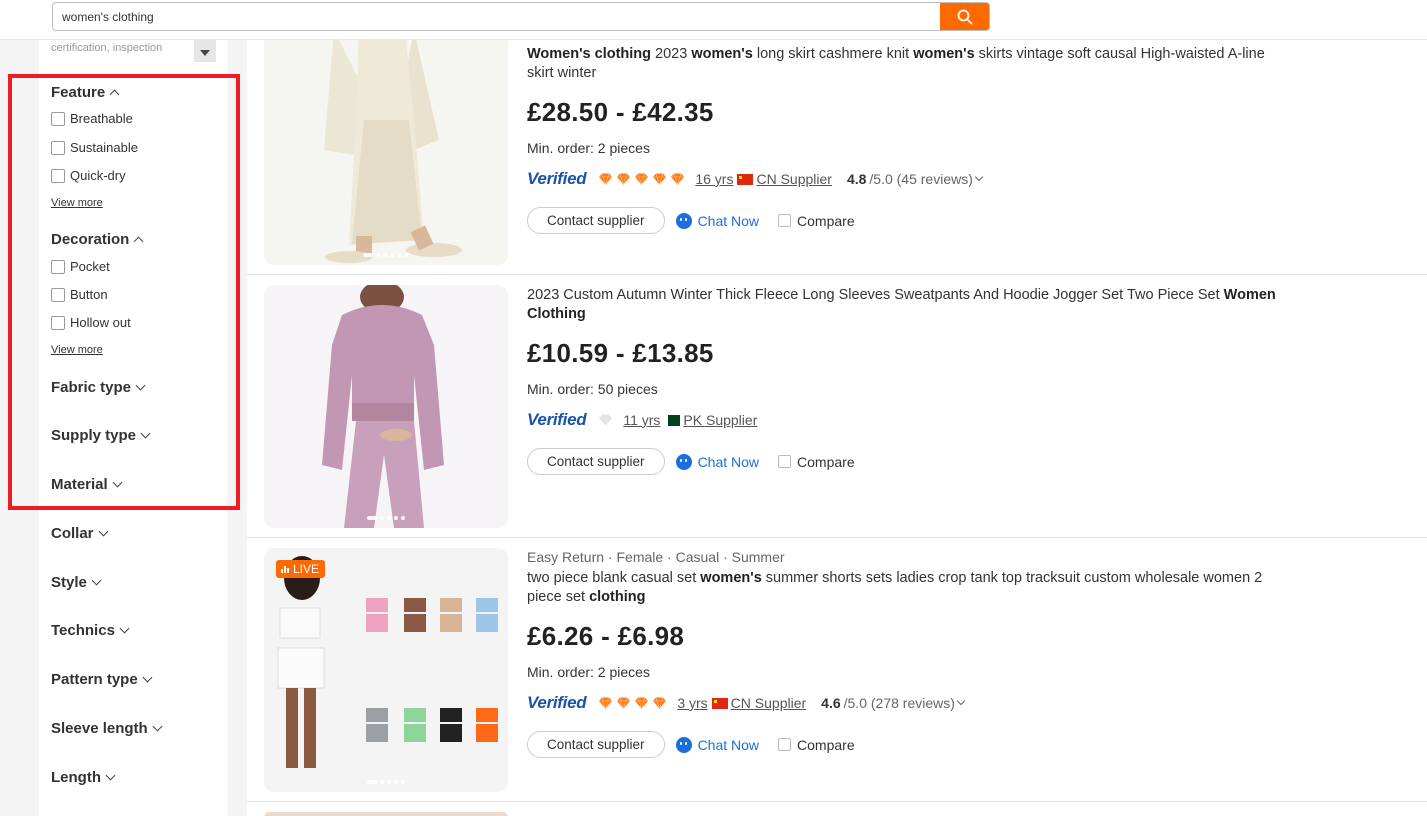 The height and width of the screenshot is (816, 1427). Describe the element at coordinates (72, 533) in the screenshot. I see `facet-title: Collar` at that location.